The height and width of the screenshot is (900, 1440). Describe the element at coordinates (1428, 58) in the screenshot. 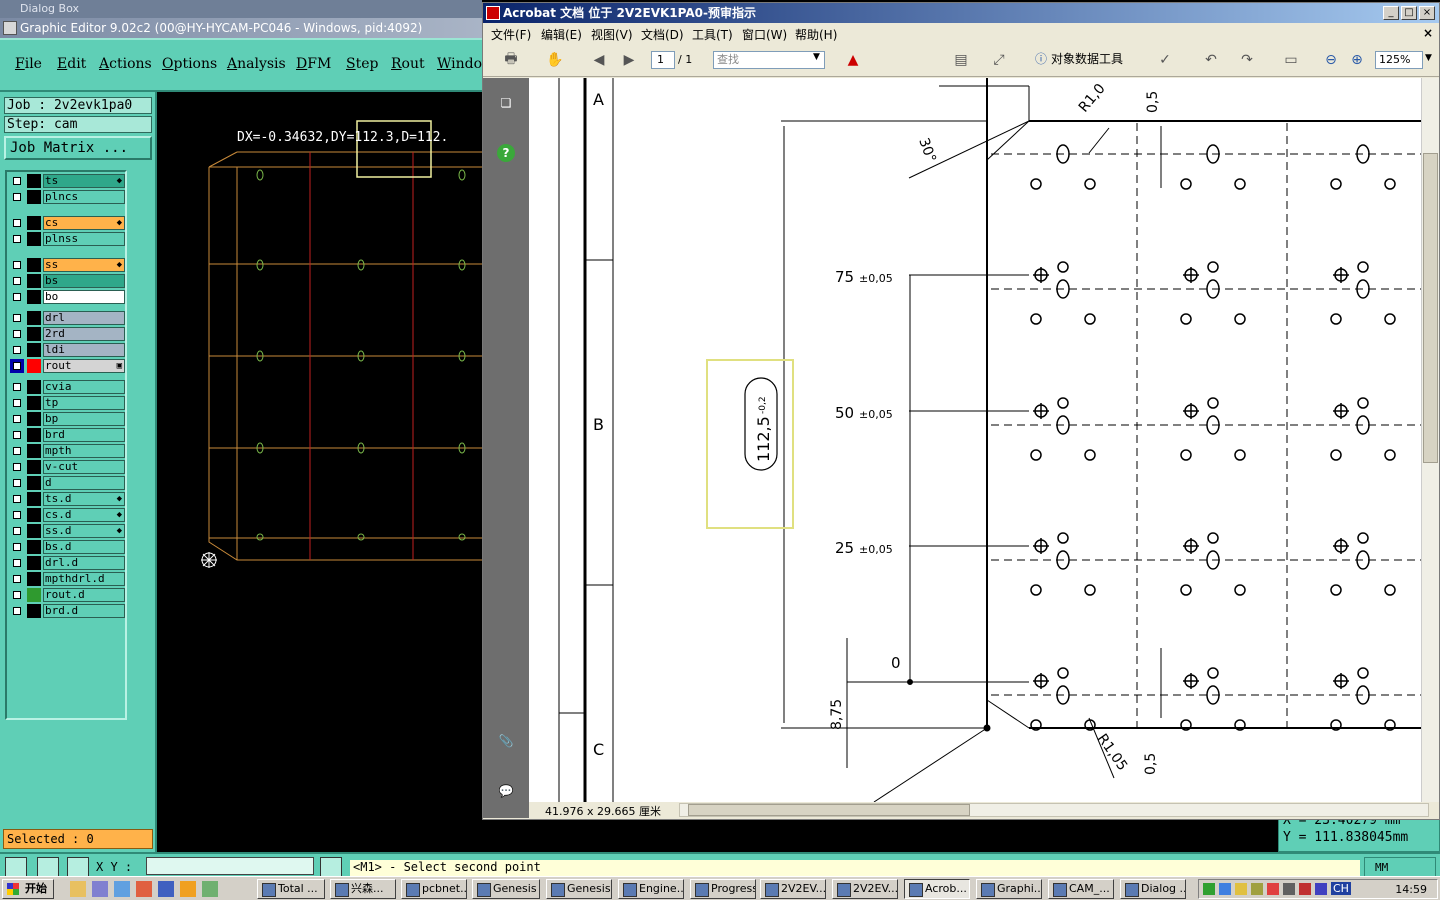

I see `zoom-dropdown-icon: ▼` at that location.